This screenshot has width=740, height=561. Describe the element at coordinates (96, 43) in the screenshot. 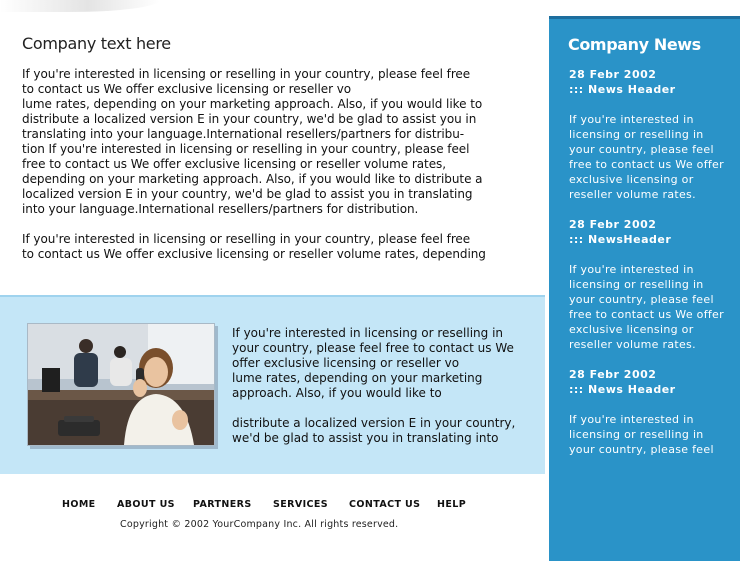

I see `page-heading: Company text here` at that location.